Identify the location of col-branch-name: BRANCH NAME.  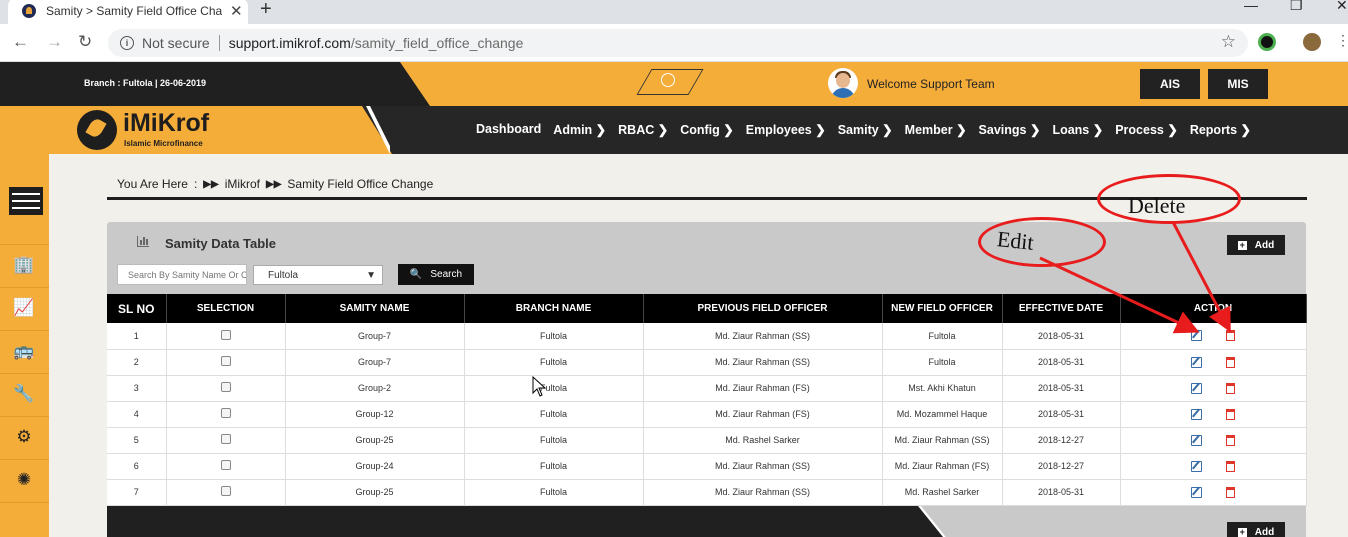
(554, 308).